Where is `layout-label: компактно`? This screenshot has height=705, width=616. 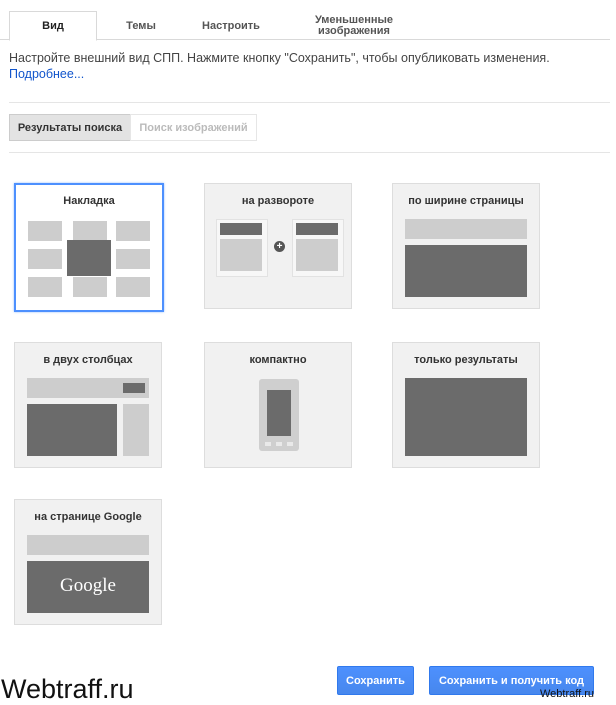
layout-label: компактно is located at coordinates (278, 360).